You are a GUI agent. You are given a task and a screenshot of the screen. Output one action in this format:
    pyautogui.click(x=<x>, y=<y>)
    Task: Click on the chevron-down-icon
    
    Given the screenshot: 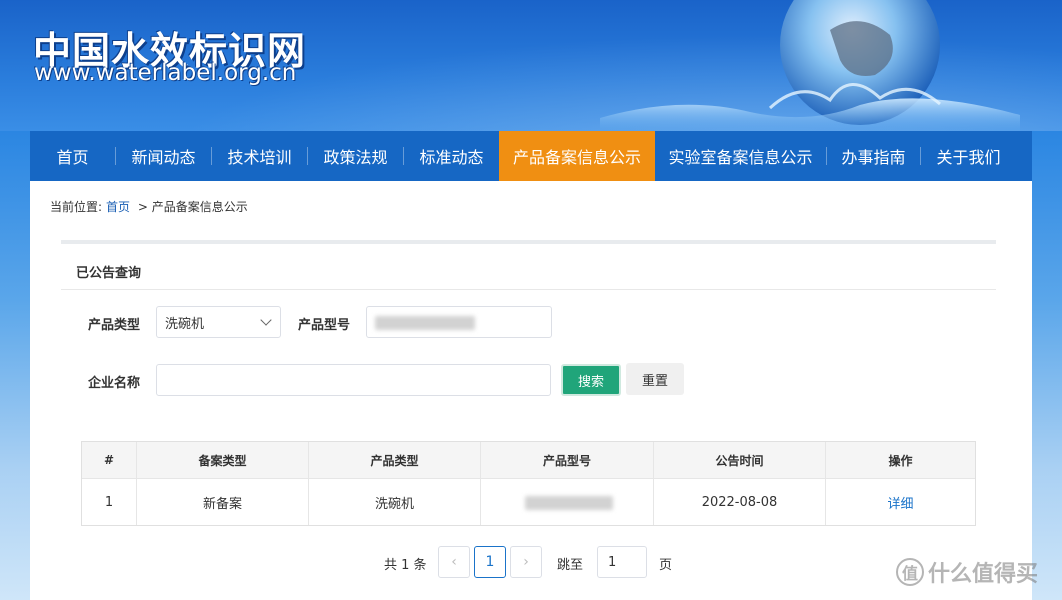 What is the action you would take?
    pyautogui.click(x=266, y=320)
    